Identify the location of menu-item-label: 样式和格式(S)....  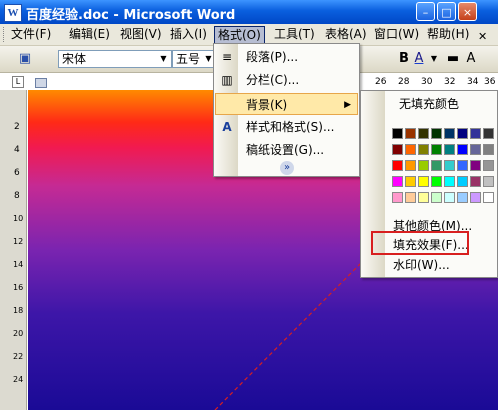
(290, 127).